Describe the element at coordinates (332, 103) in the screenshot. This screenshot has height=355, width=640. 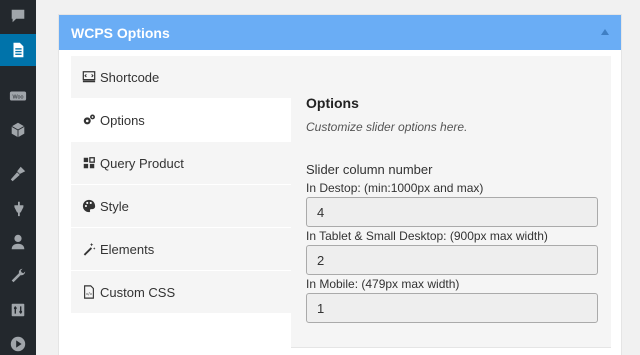
I see `panel-title: Options` at that location.